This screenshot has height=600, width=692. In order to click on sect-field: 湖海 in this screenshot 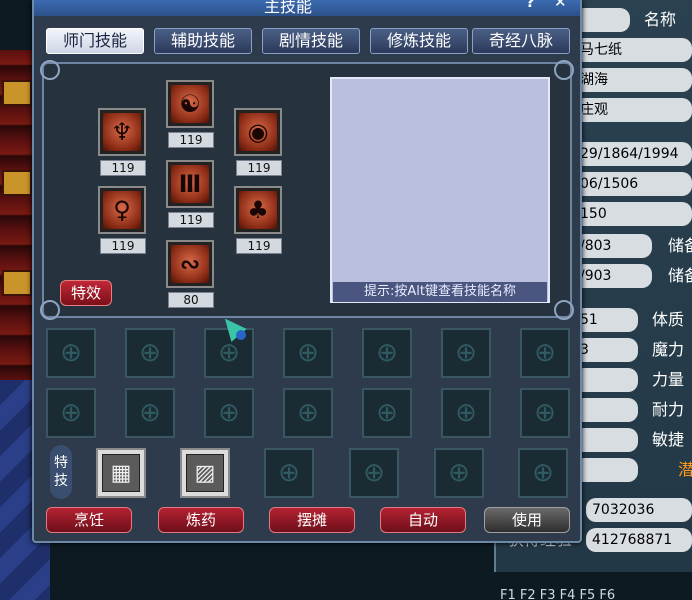, I will do `click(633, 80)`.